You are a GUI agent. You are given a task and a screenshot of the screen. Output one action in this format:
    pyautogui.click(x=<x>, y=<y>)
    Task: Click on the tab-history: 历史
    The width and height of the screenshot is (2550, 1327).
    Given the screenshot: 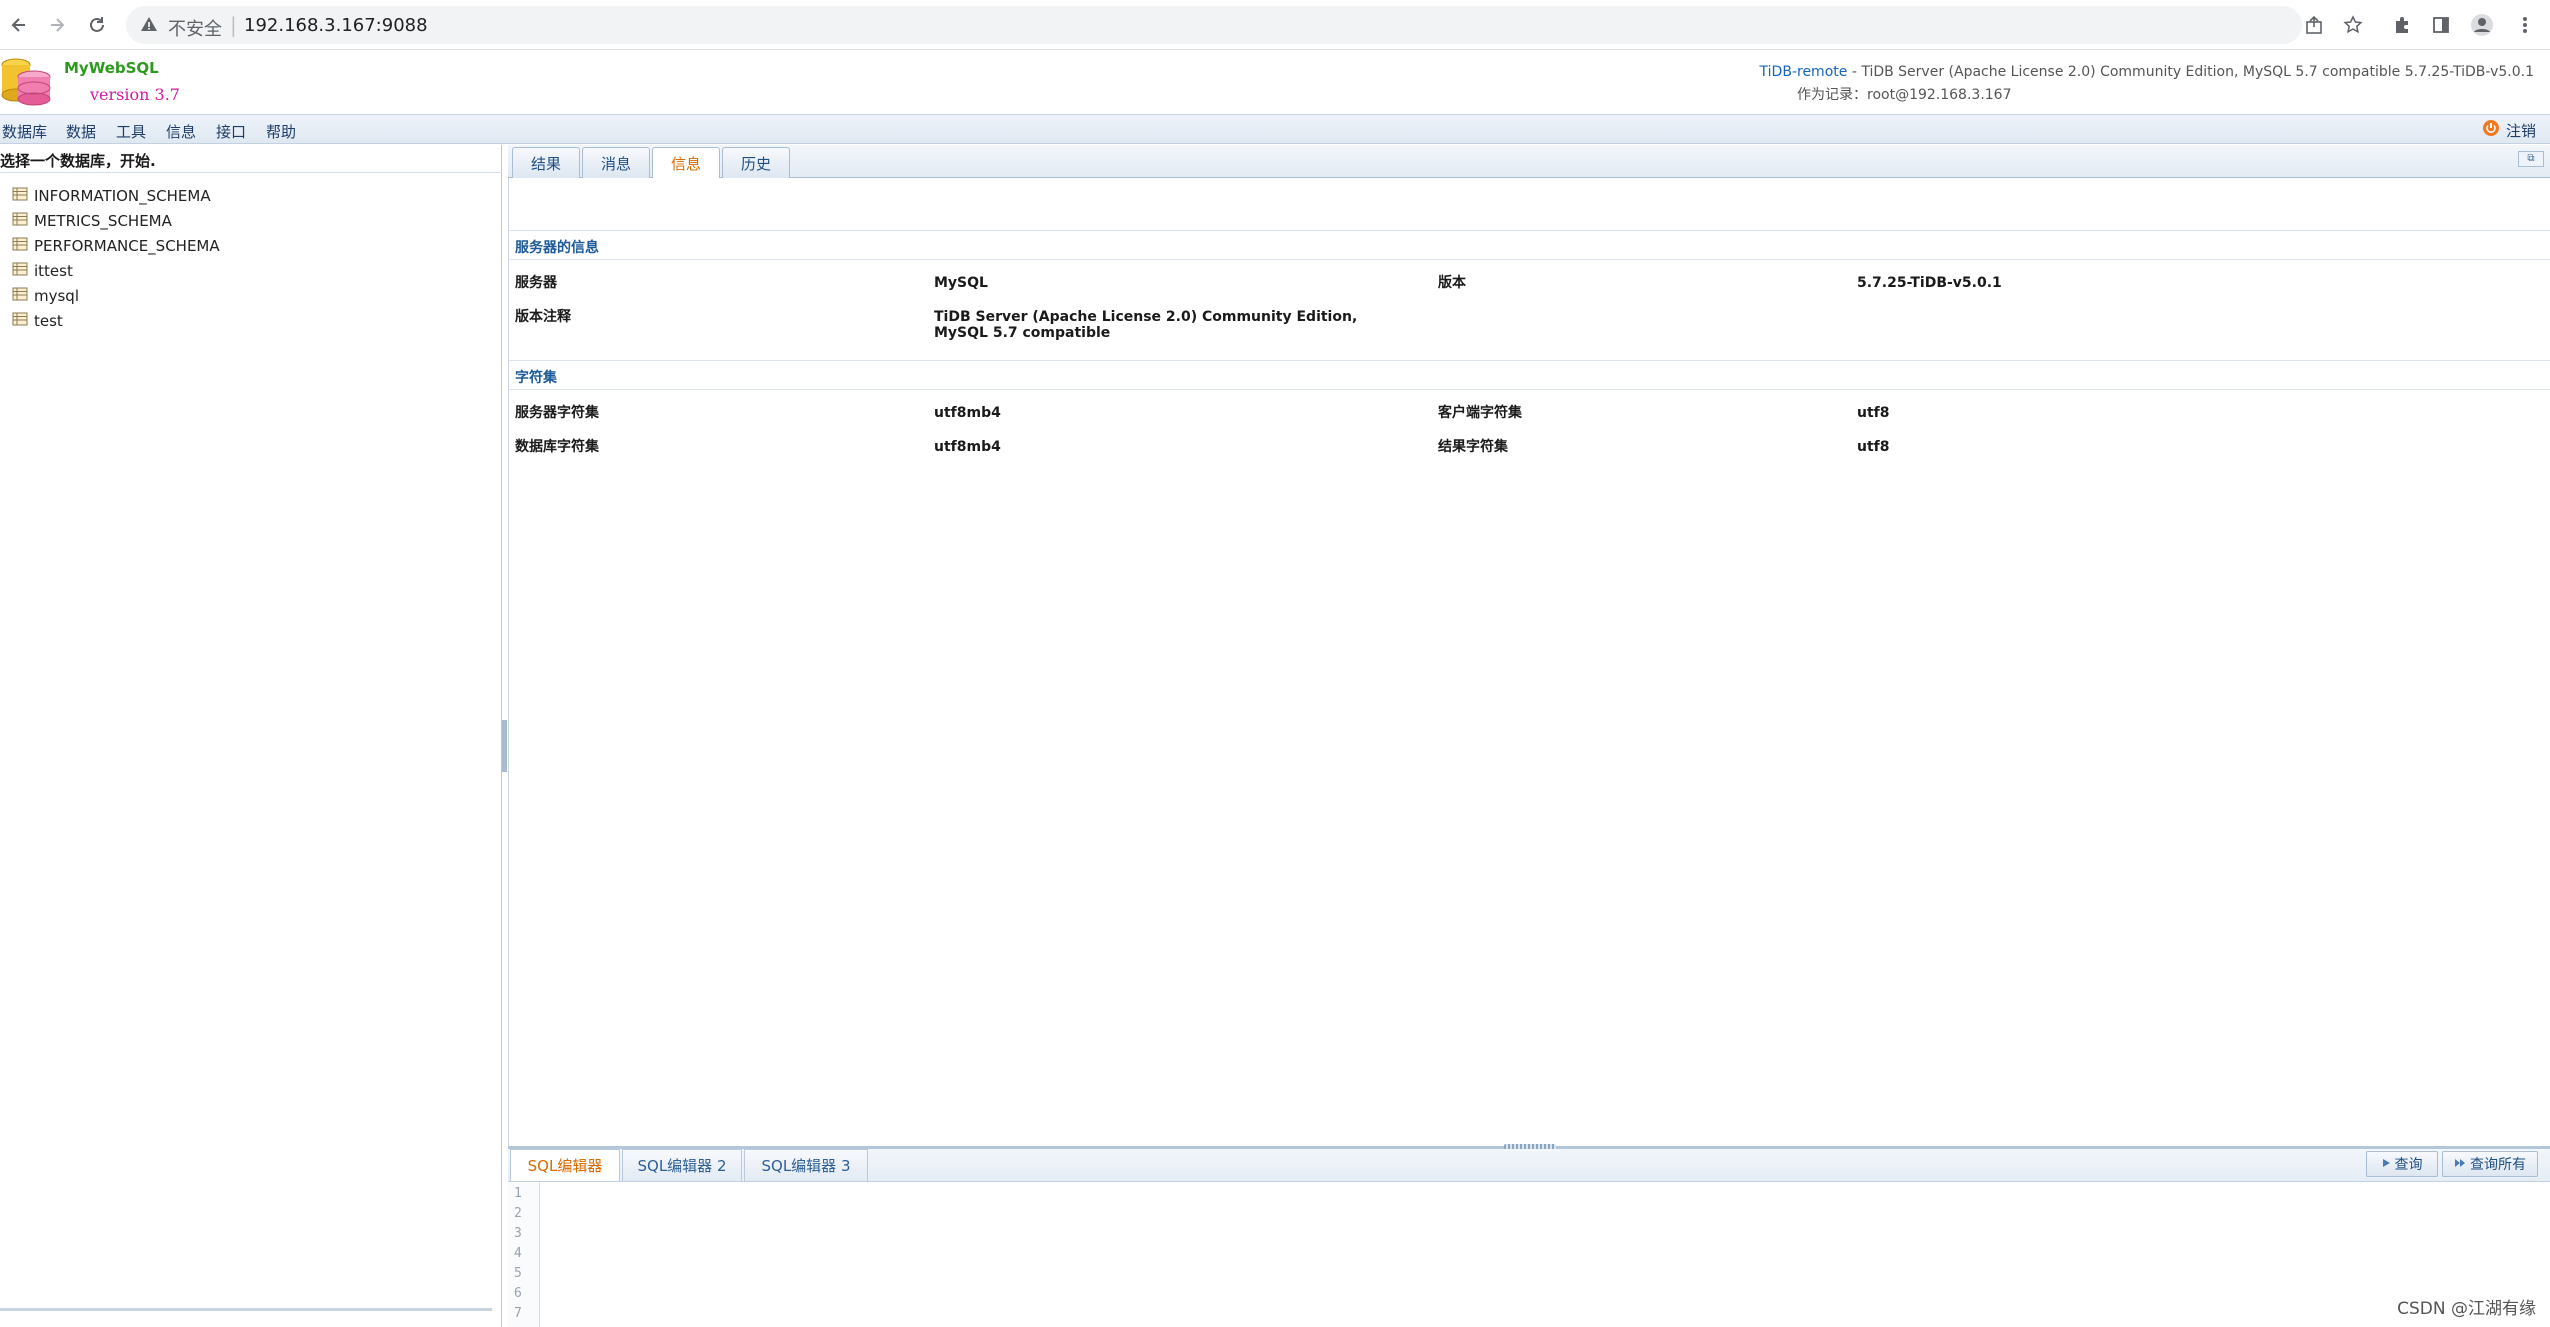 What is the action you would take?
    pyautogui.click(x=756, y=162)
    